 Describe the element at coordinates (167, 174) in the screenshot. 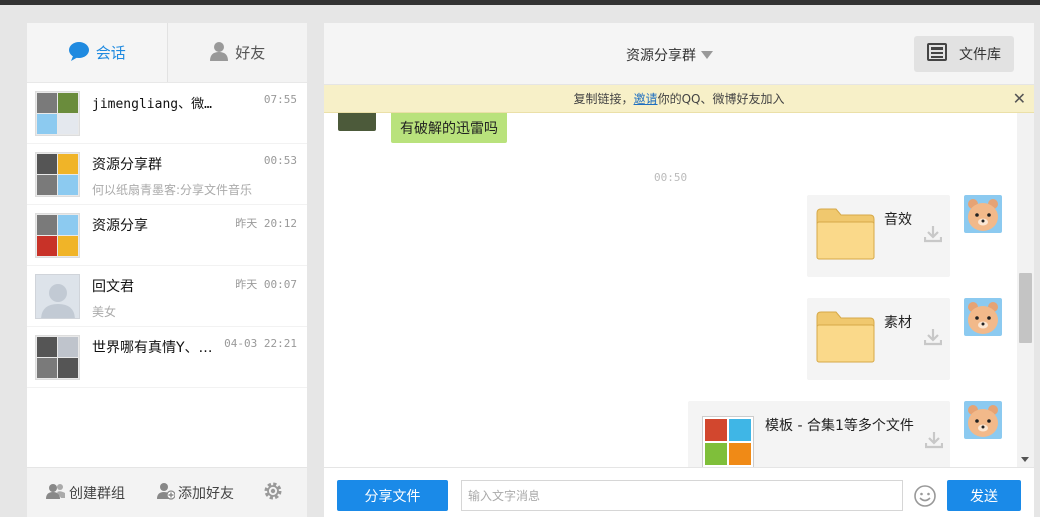

I see `conversation-item: 资源分享群 何以纸扇青墨客:分享文件音乐 00:53` at that location.